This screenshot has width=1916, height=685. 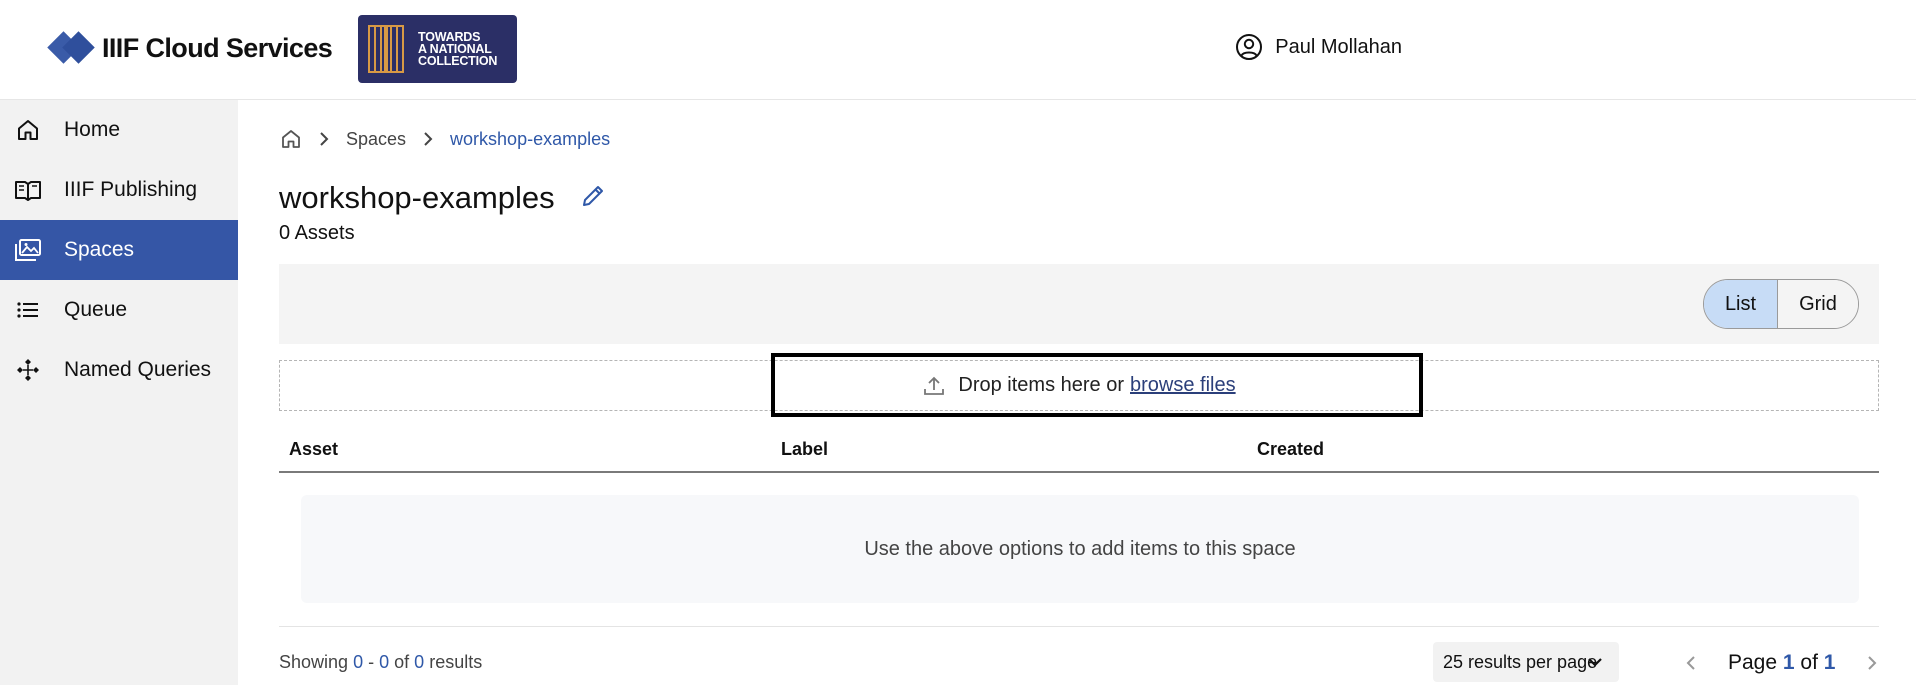 What do you see at coordinates (1041, 385) in the screenshot?
I see `dropzone-text: Drop items here or` at bounding box center [1041, 385].